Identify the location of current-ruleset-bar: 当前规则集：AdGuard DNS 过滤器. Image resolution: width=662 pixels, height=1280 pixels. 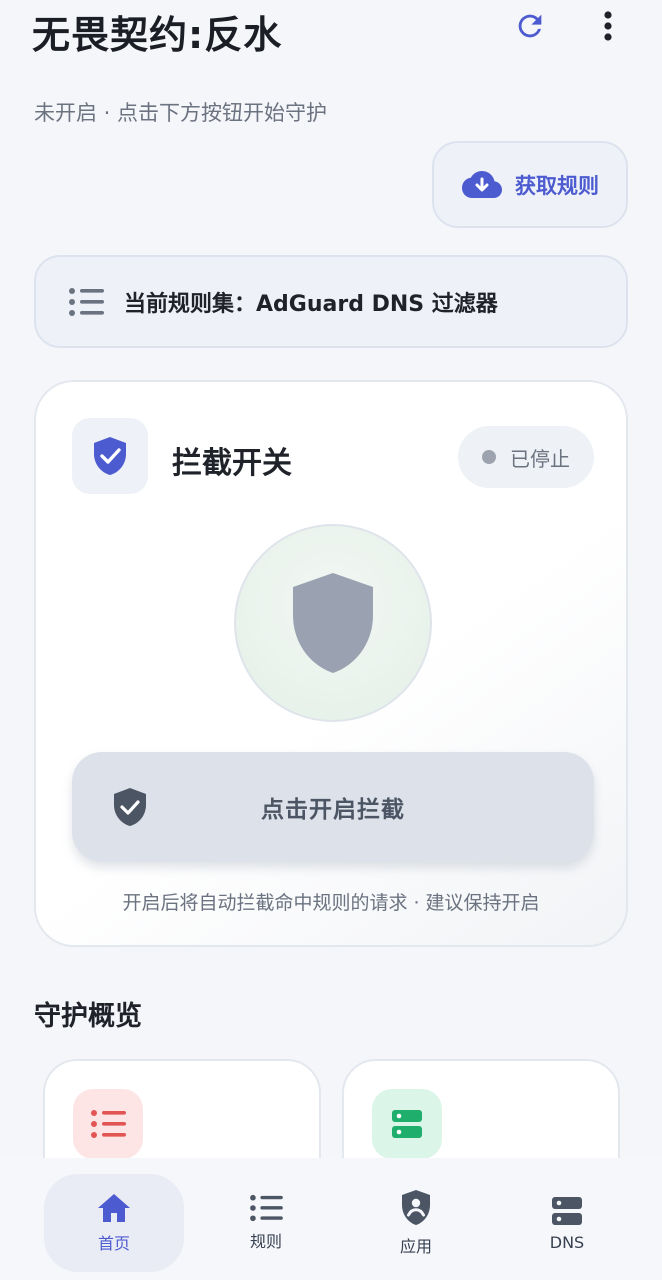
(331, 301).